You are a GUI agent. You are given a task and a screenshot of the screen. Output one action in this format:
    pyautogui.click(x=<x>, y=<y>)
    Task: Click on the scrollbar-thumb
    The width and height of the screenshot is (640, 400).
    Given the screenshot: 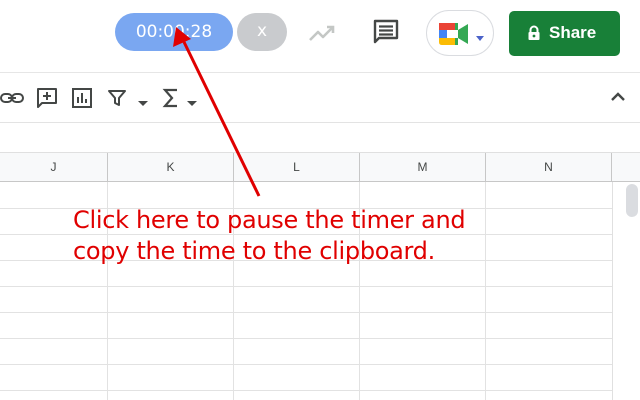 What is the action you would take?
    pyautogui.click(x=632, y=200)
    